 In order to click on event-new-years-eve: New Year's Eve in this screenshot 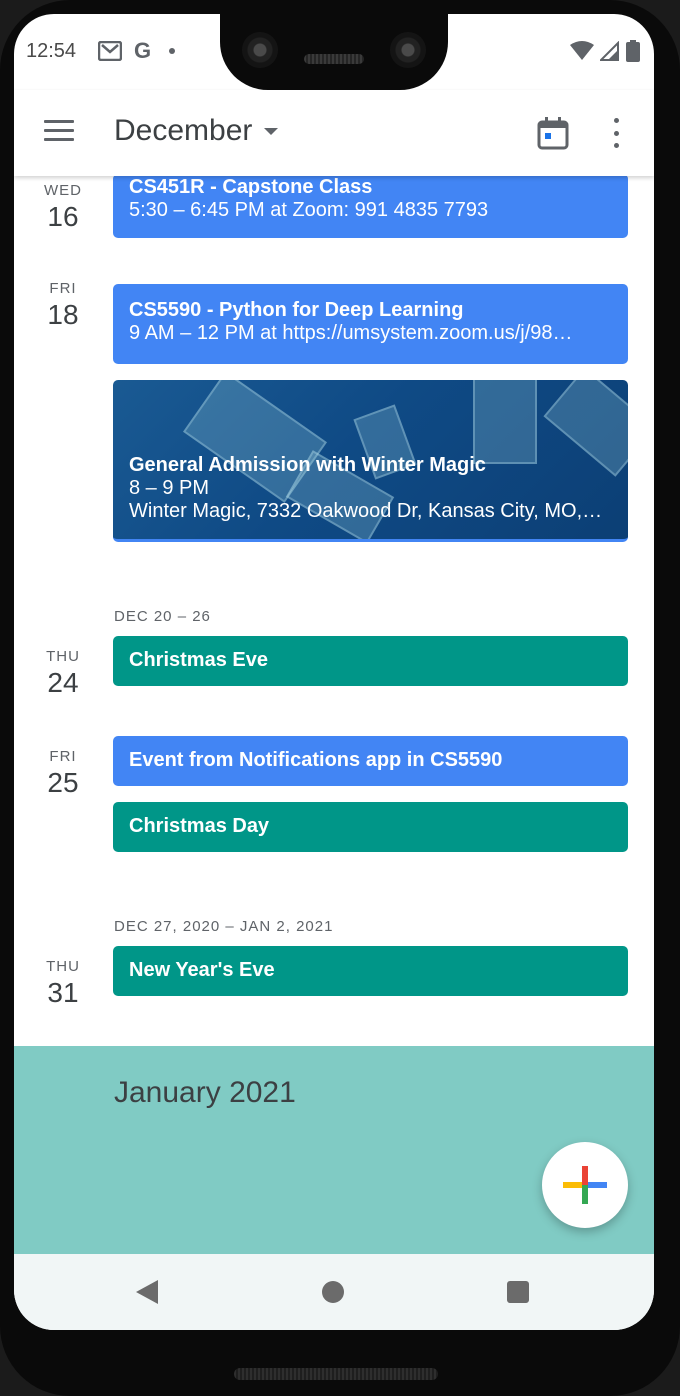, I will do `click(370, 971)`.